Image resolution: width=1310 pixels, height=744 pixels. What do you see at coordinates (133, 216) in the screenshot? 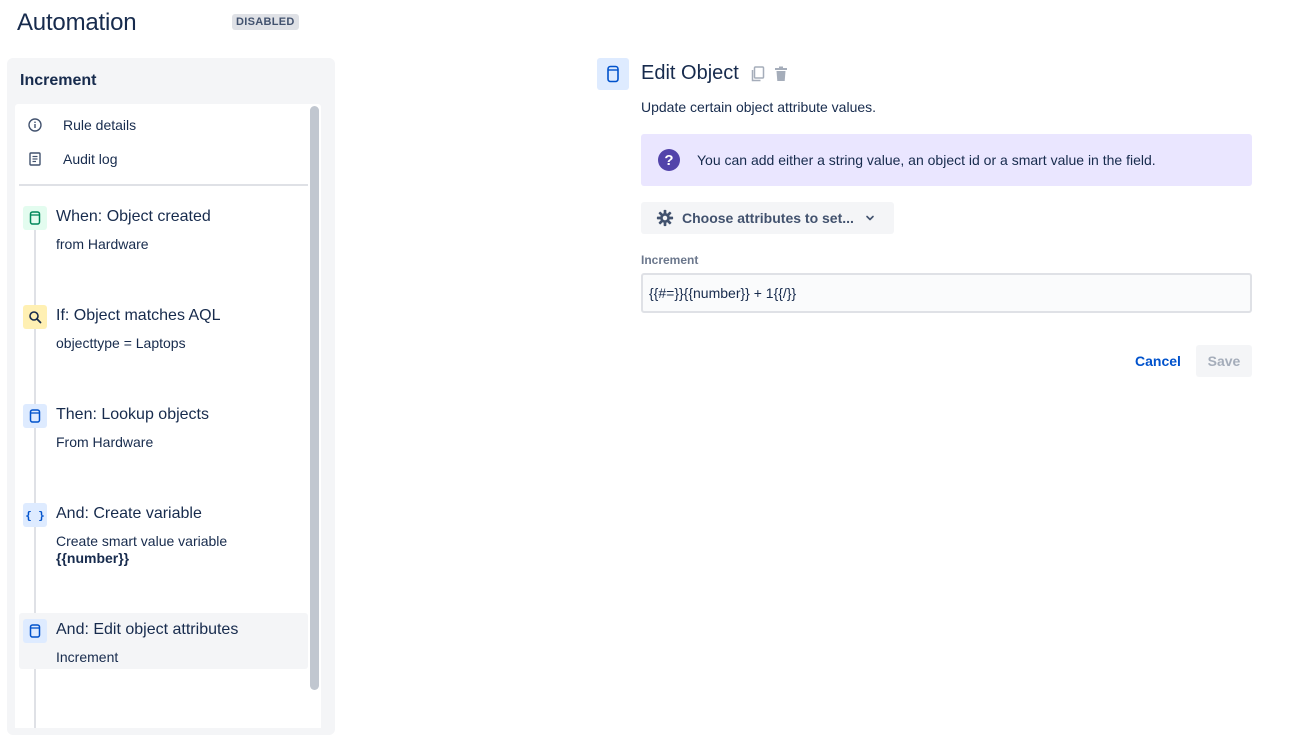
I see `component-title: When: Object created` at bounding box center [133, 216].